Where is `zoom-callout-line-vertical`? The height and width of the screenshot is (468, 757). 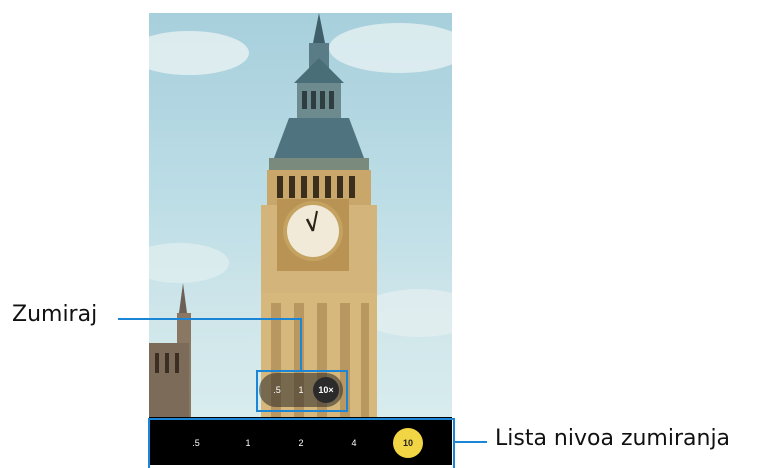
zoom-callout-line-vertical is located at coordinates (301, 344).